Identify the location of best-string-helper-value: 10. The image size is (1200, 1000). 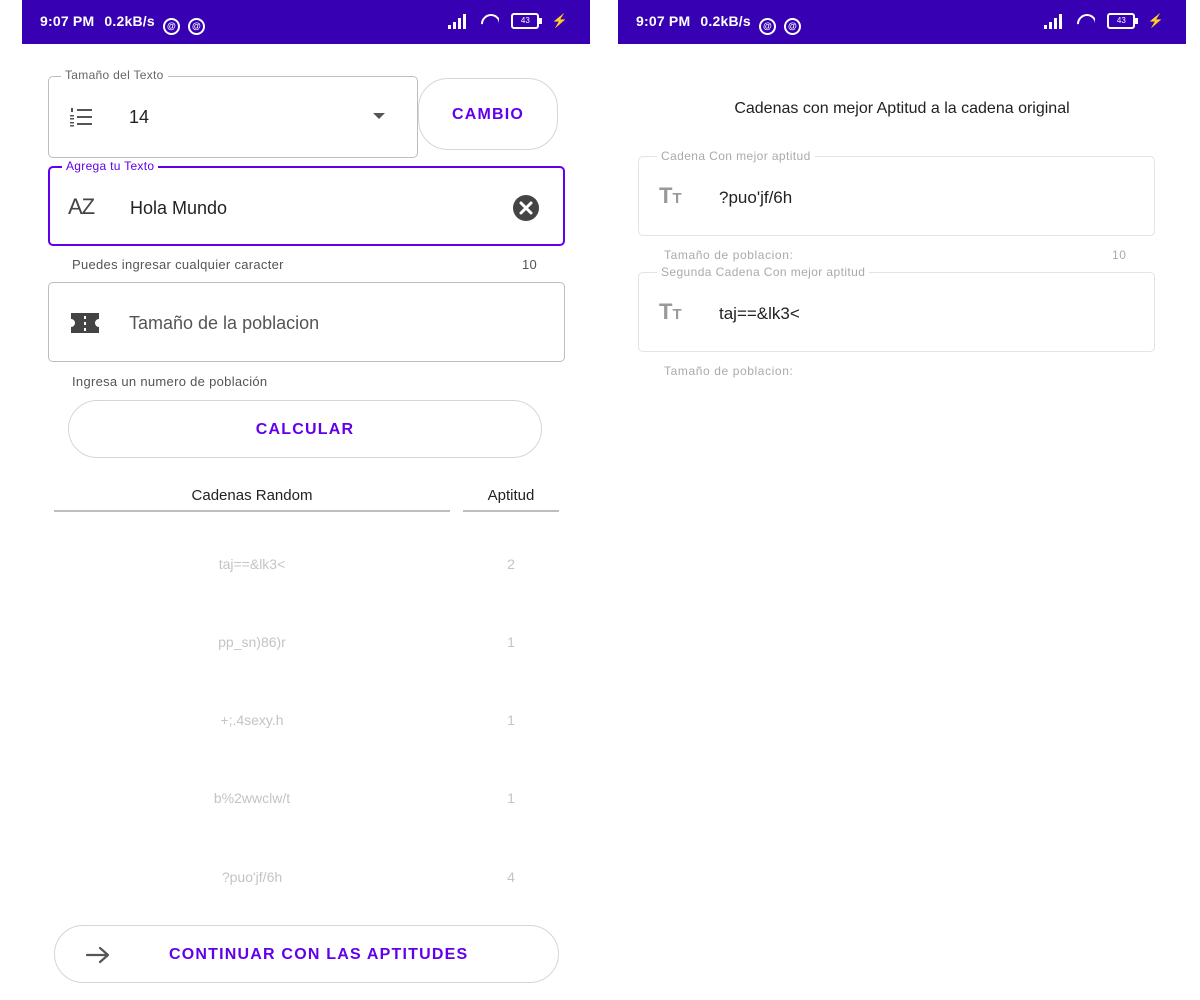
(1119, 255).